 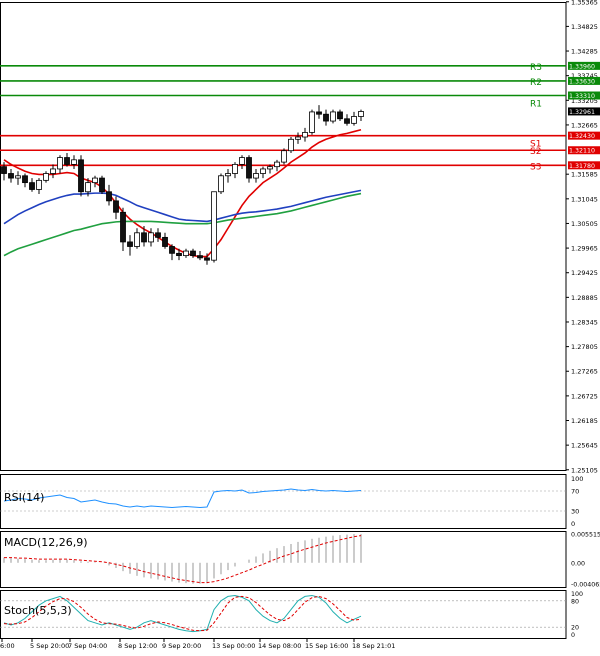 What do you see at coordinates (584, 175) in the screenshot?
I see `price-tick-label: 1.31585` at bounding box center [584, 175].